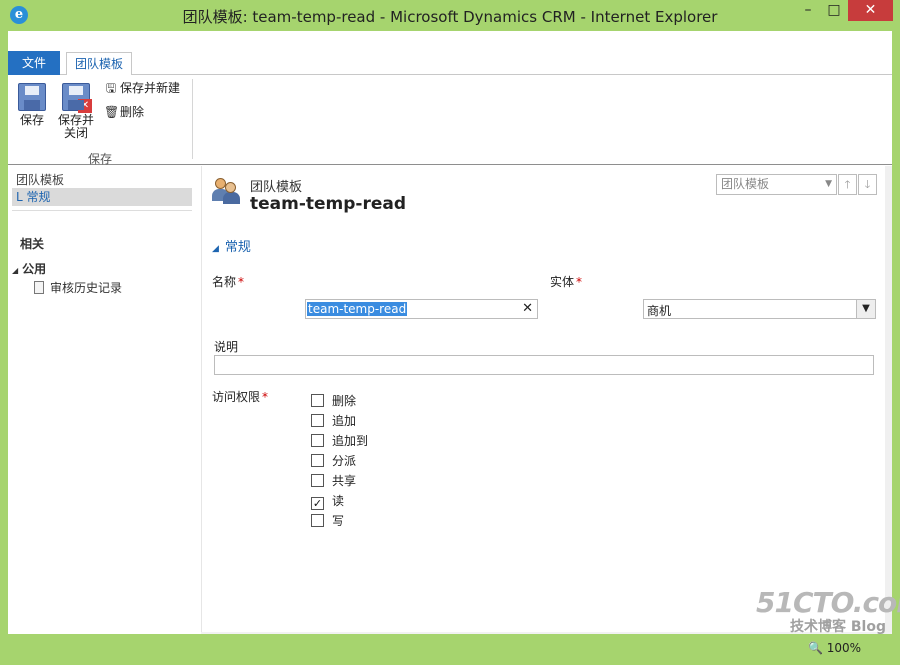  I want to click on permission-row: 分派, so click(333, 461).